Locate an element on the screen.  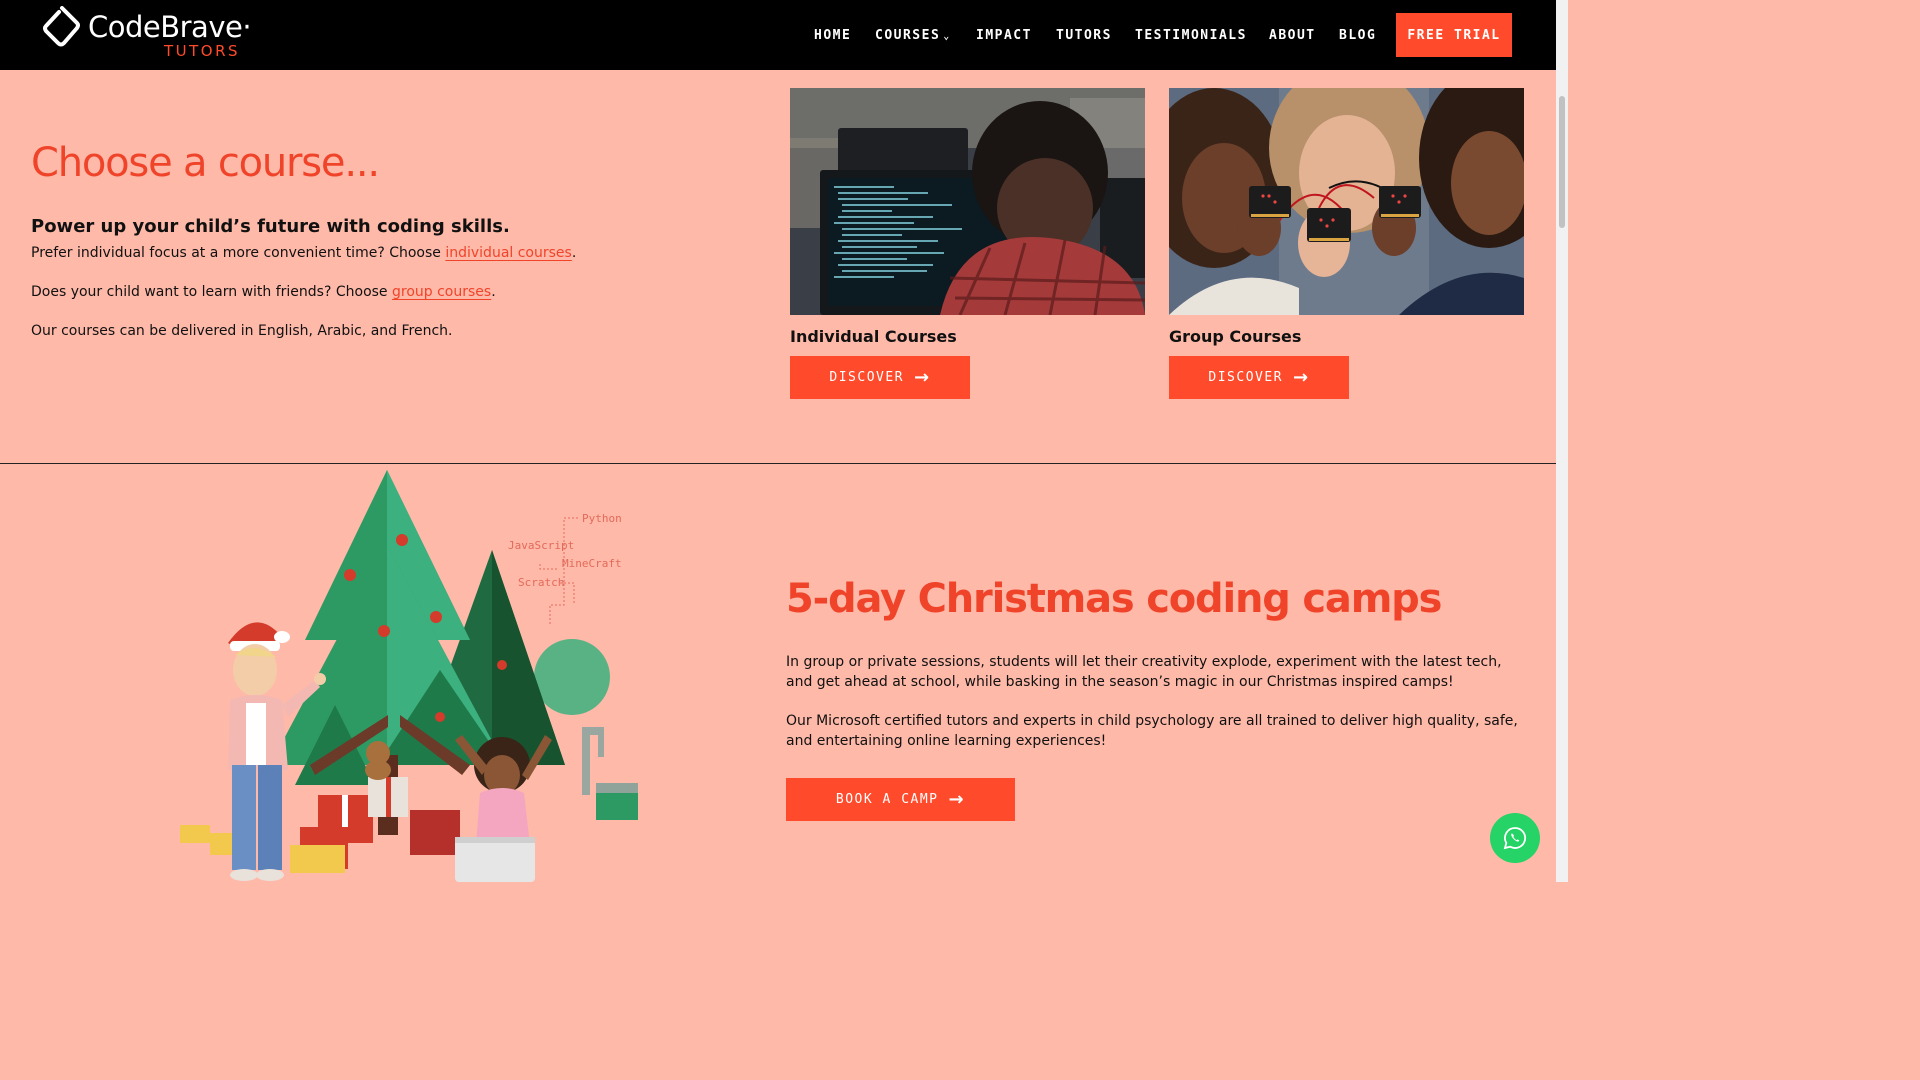
whatsapp-icon is located at coordinates (1515, 838).